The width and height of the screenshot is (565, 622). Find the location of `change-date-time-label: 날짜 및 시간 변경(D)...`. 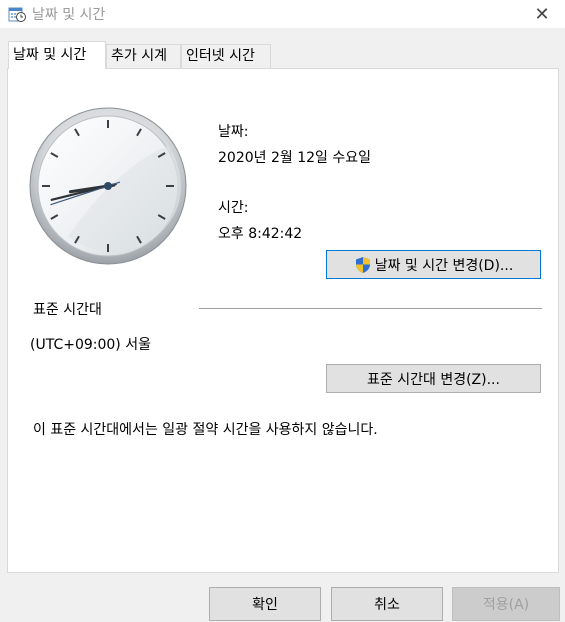

change-date-time-label: 날짜 및 시간 변경(D)... is located at coordinates (444, 265).